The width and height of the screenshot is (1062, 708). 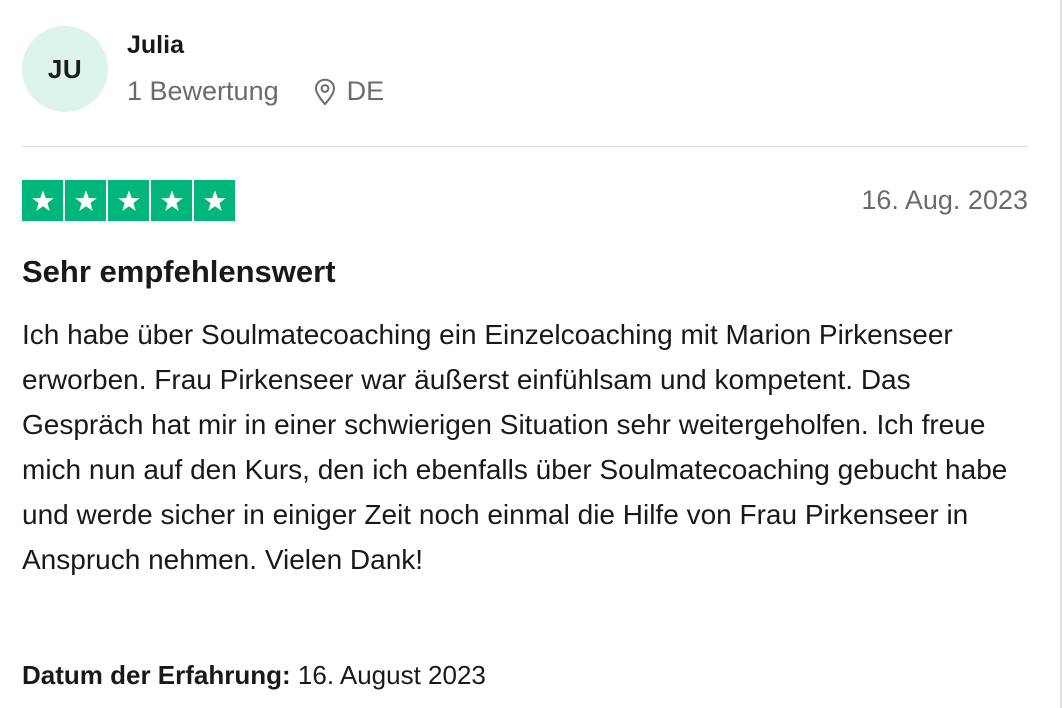 I want to click on reviewer-name: Julia, so click(x=255, y=45).